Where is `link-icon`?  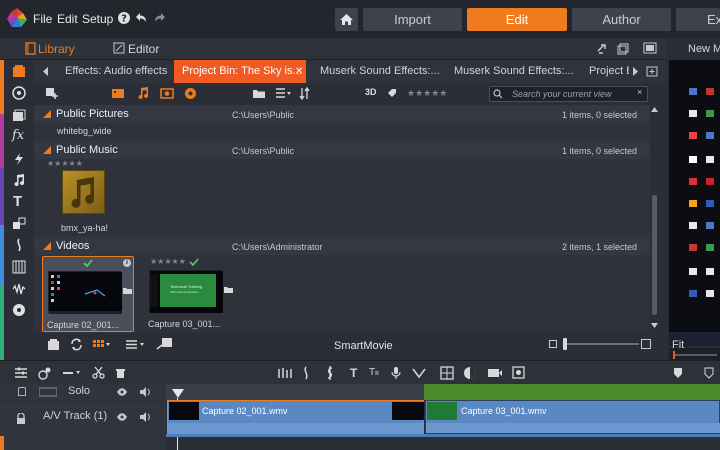
link-icon is located at coordinates (602, 49).